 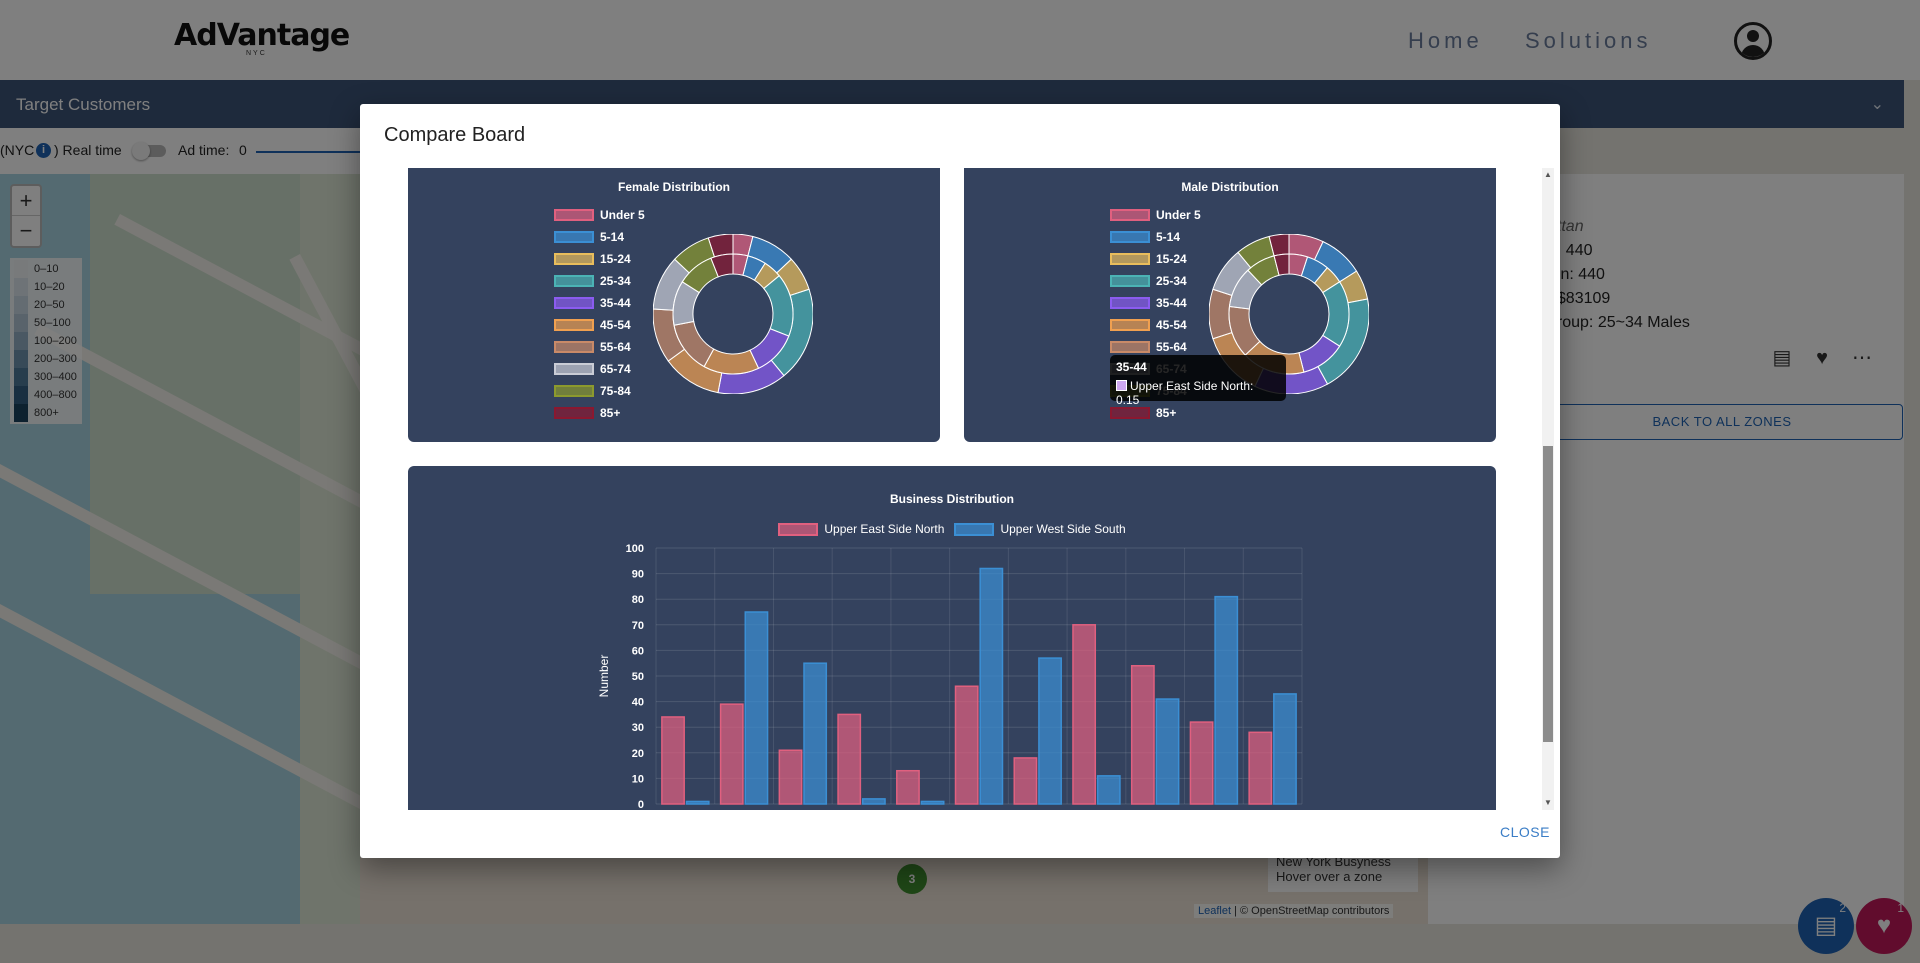 What do you see at coordinates (638, 600) in the screenshot?
I see `y-tick-label: 80` at bounding box center [638, 600].